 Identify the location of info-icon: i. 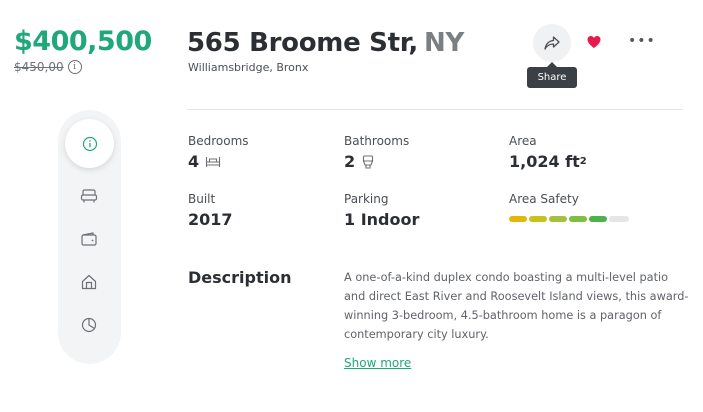
(74, 67).